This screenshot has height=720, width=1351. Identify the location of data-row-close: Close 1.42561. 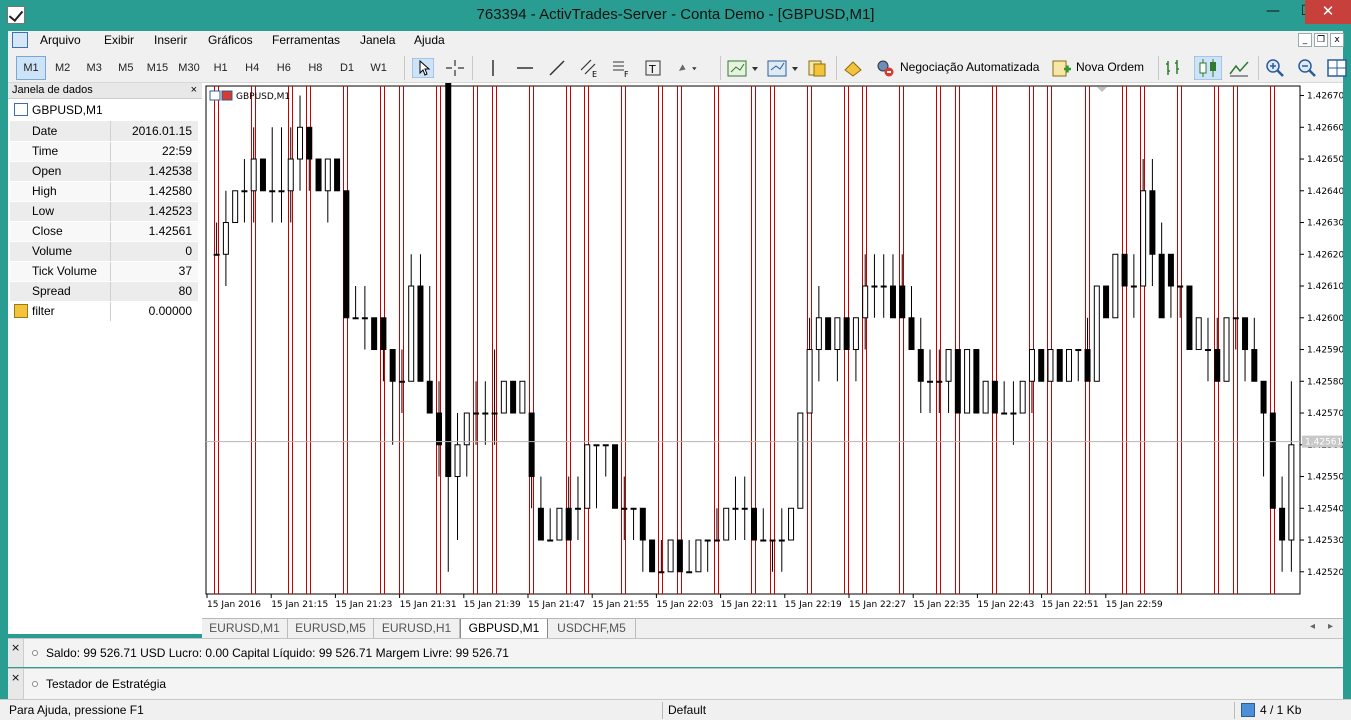
(104, 231).